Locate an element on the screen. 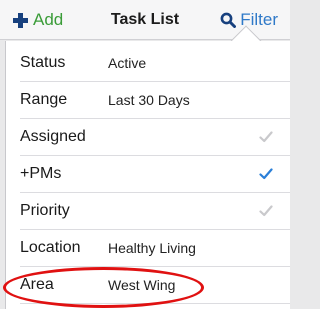 Image resolution: width=320 pixels, height=309 pixels. filter-label-assigned: Assigned is located at coordinates (53, 136).